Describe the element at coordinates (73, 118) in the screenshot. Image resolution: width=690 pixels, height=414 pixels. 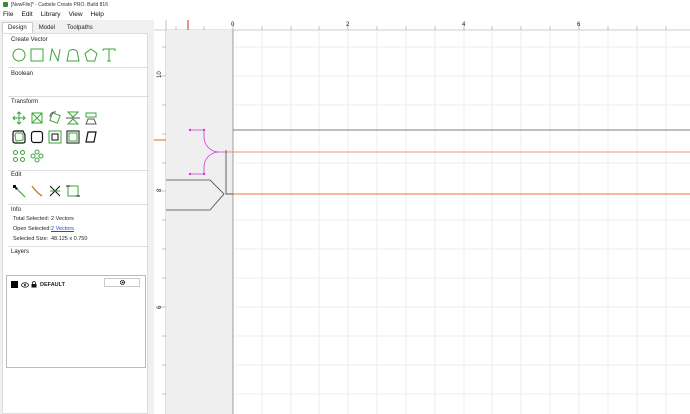
I see `mirror-tool-icon` at that location.